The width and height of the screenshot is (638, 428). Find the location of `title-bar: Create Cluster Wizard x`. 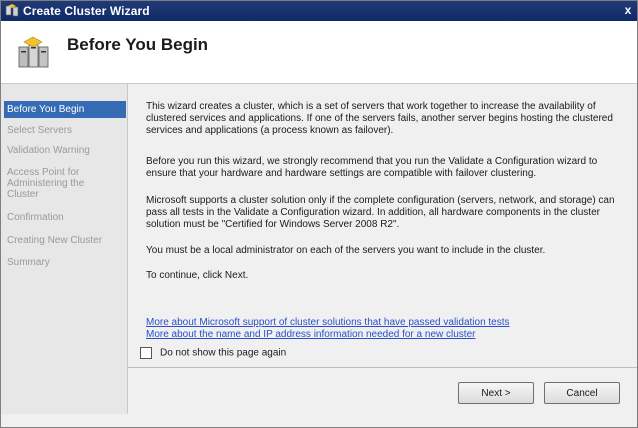

title-bar: Create Cluster Wizard x is located at coordinates (319, 11).